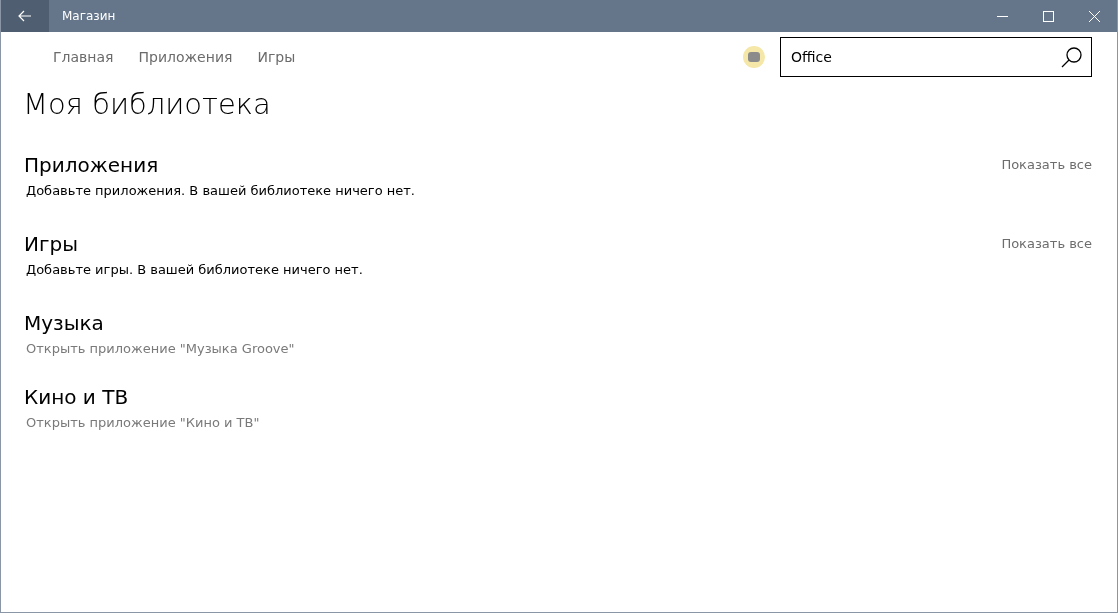  Describe the element at coordinates (1072, 57) in the screenshot. I see `search-icon` at that location.